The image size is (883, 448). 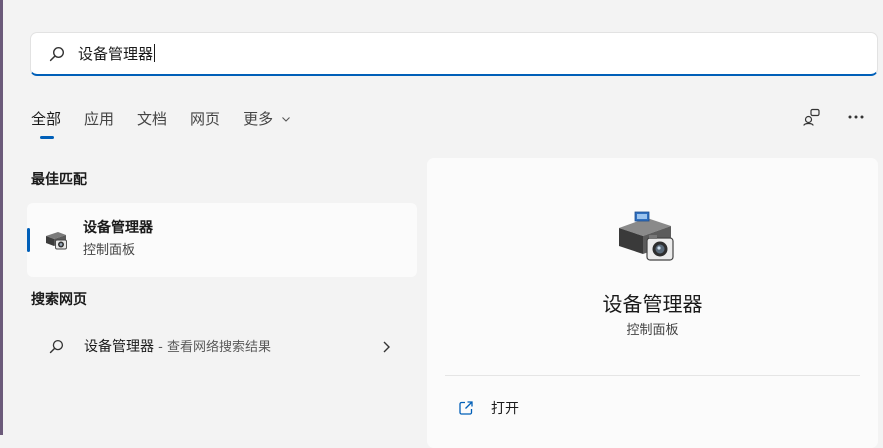 What do you see at coordinates (258, 119) in the screenshot?
I see `tab-more-label: 更多` at bounding box center [258, 119].